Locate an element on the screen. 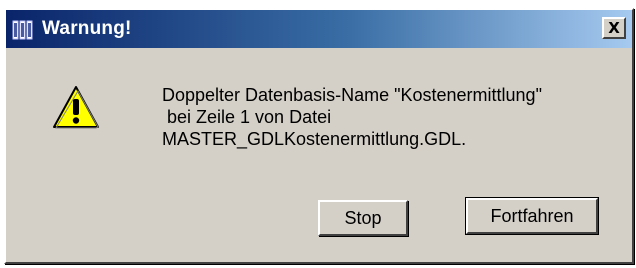 The image size is (636, 268). title-bar: Warnung! X is located at coordinates (319, 29).